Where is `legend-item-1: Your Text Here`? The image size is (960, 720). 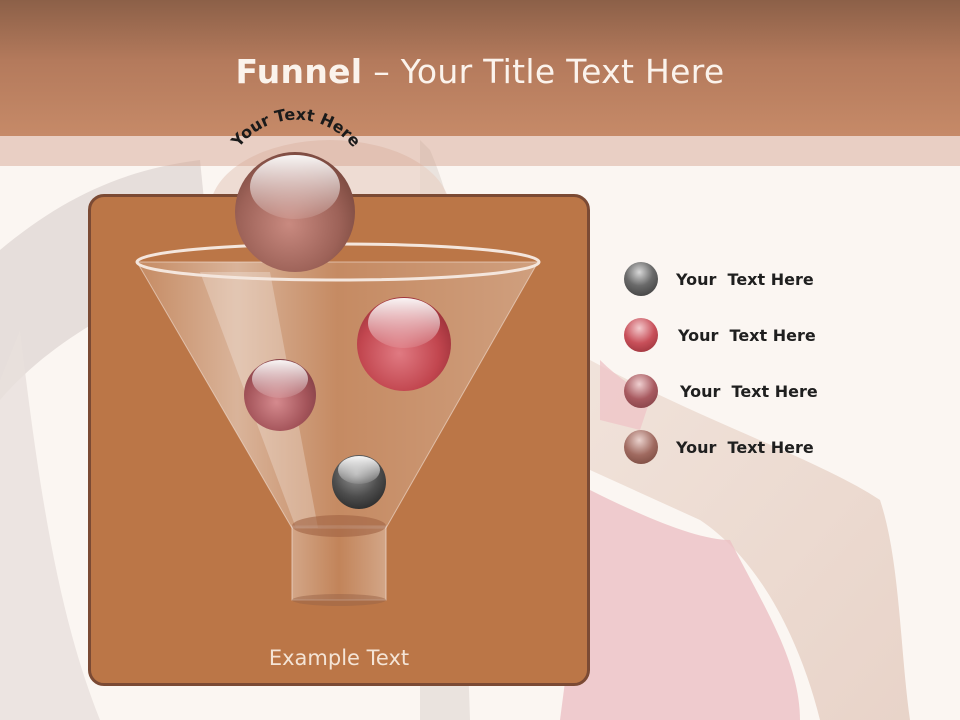 legend-item-1: Your Text Here is located at coordinates (719, 279).